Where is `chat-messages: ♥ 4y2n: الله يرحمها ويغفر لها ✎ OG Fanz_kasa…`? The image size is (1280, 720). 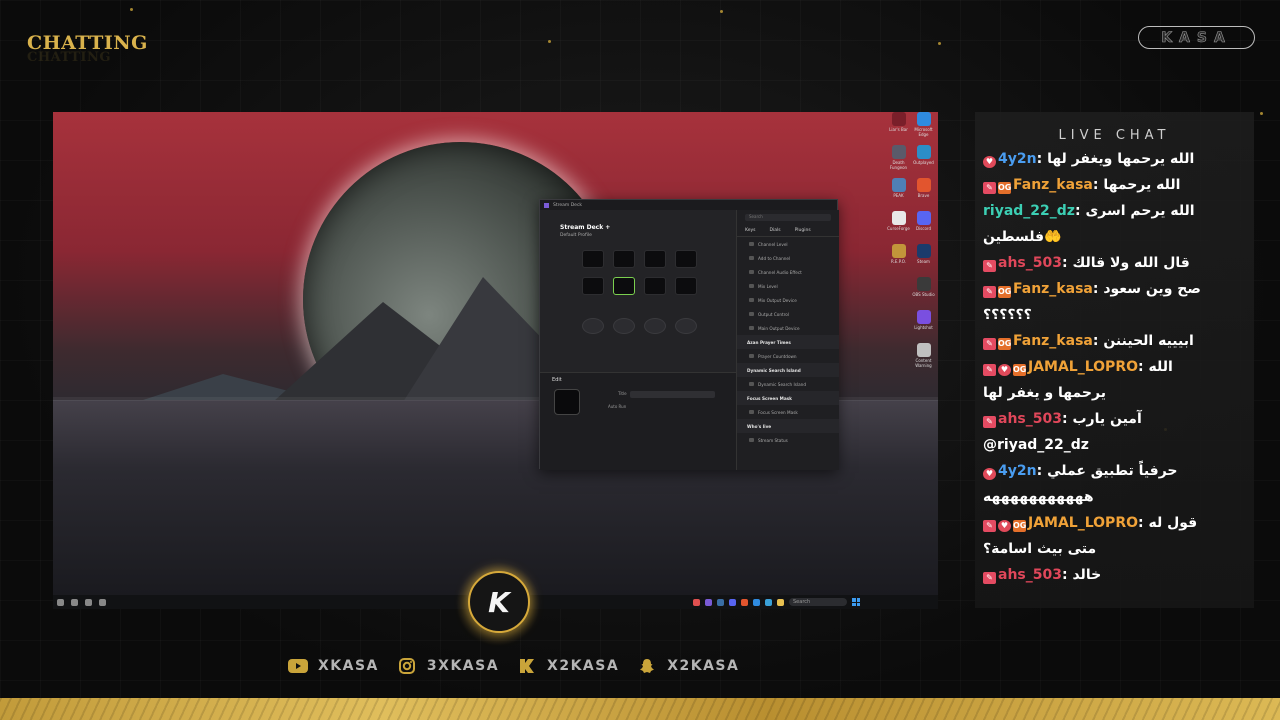 chat-messages: ♥ 4y2n: الله يرحمها ويغفر لها ✎ OG Fanz_kasa… is located at coordinates (1115, 367).